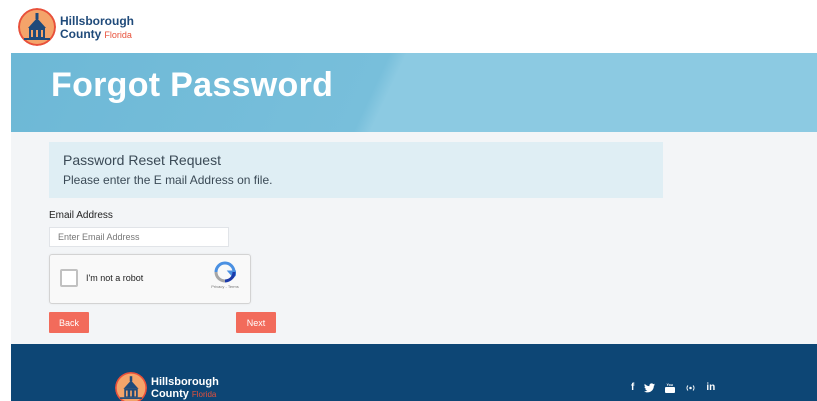  Describe the element at coordinates (192, 85) in the screenshot. I see `page-title: Forgot Password` at that location.